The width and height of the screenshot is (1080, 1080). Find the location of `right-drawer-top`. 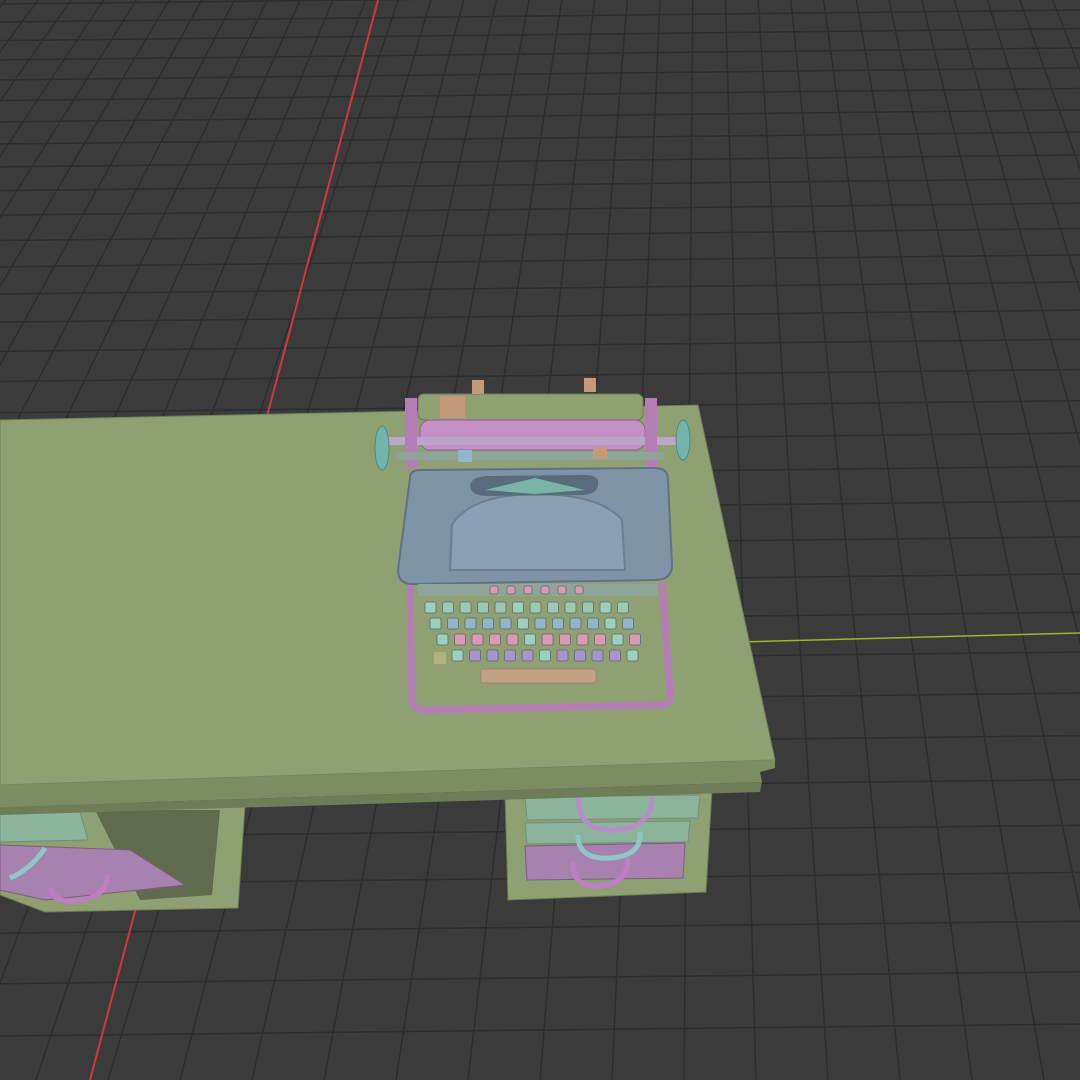

right-drawer-top is located at coordinates (612, 807).